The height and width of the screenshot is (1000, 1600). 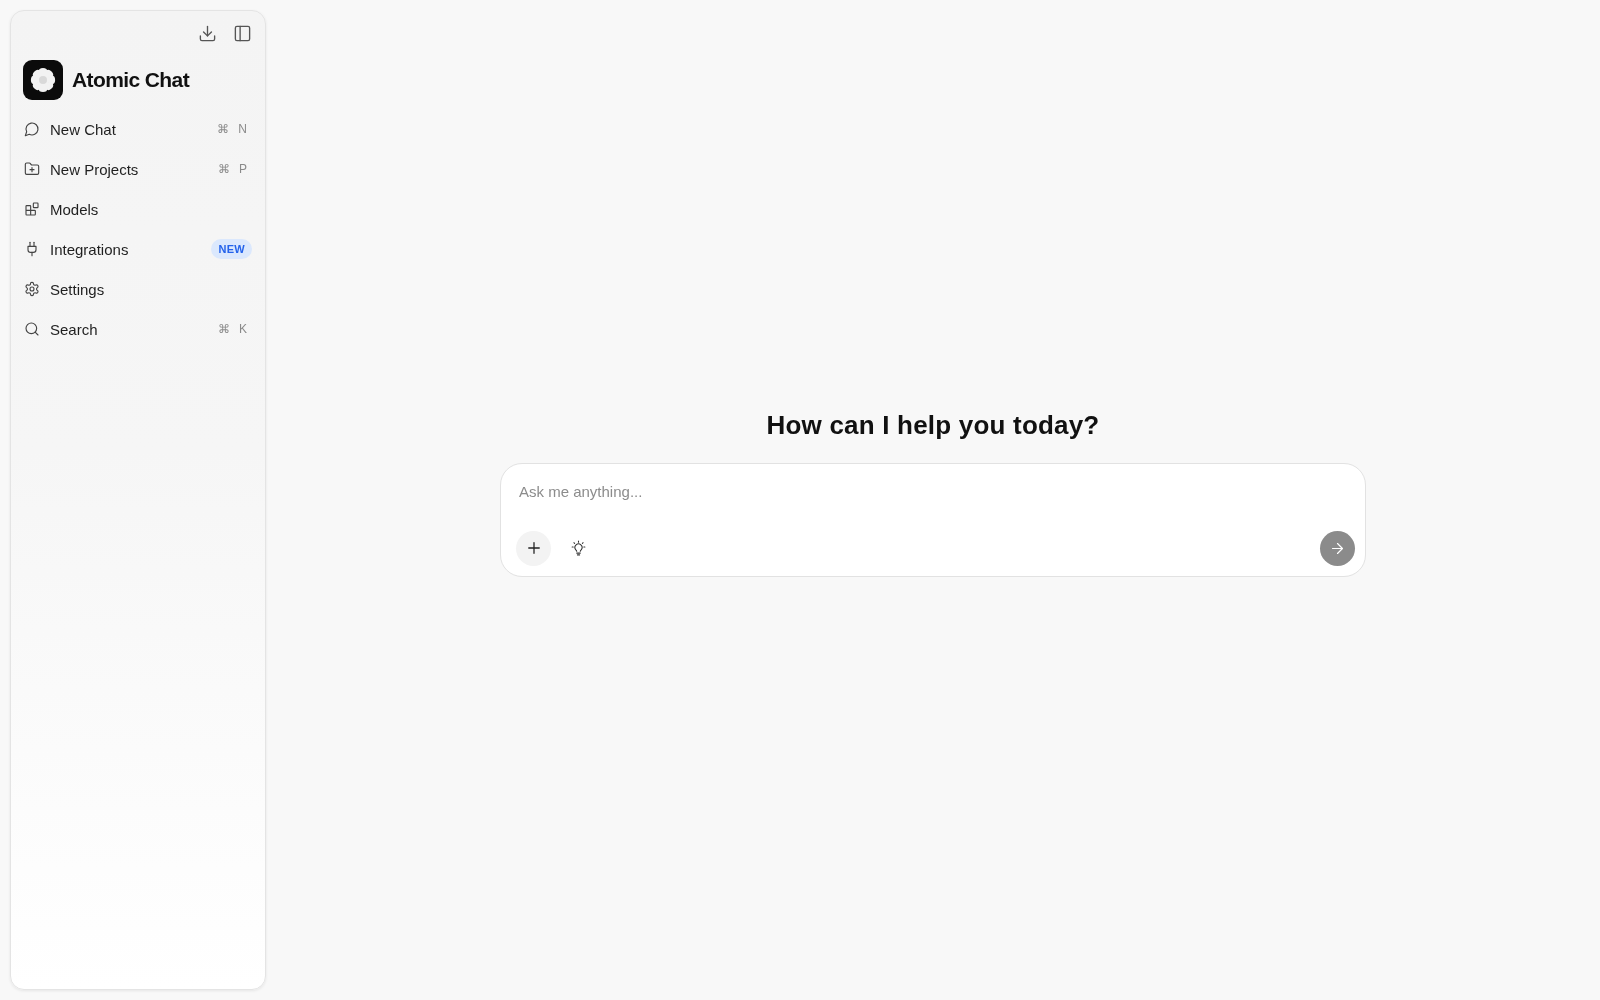 I want to click on sidebar-panel-icon, so click(x=242, y=33).